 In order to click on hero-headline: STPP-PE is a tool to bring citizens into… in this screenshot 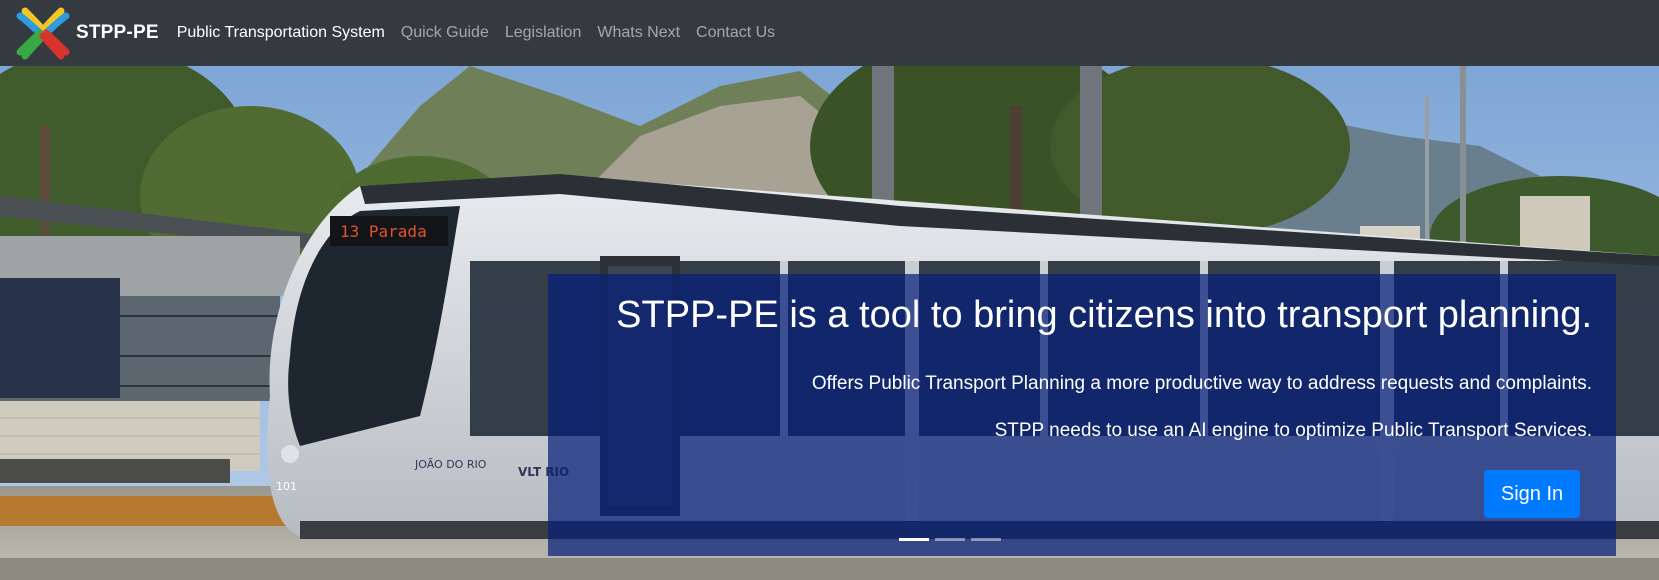, I will do `click(1104, 315)`.